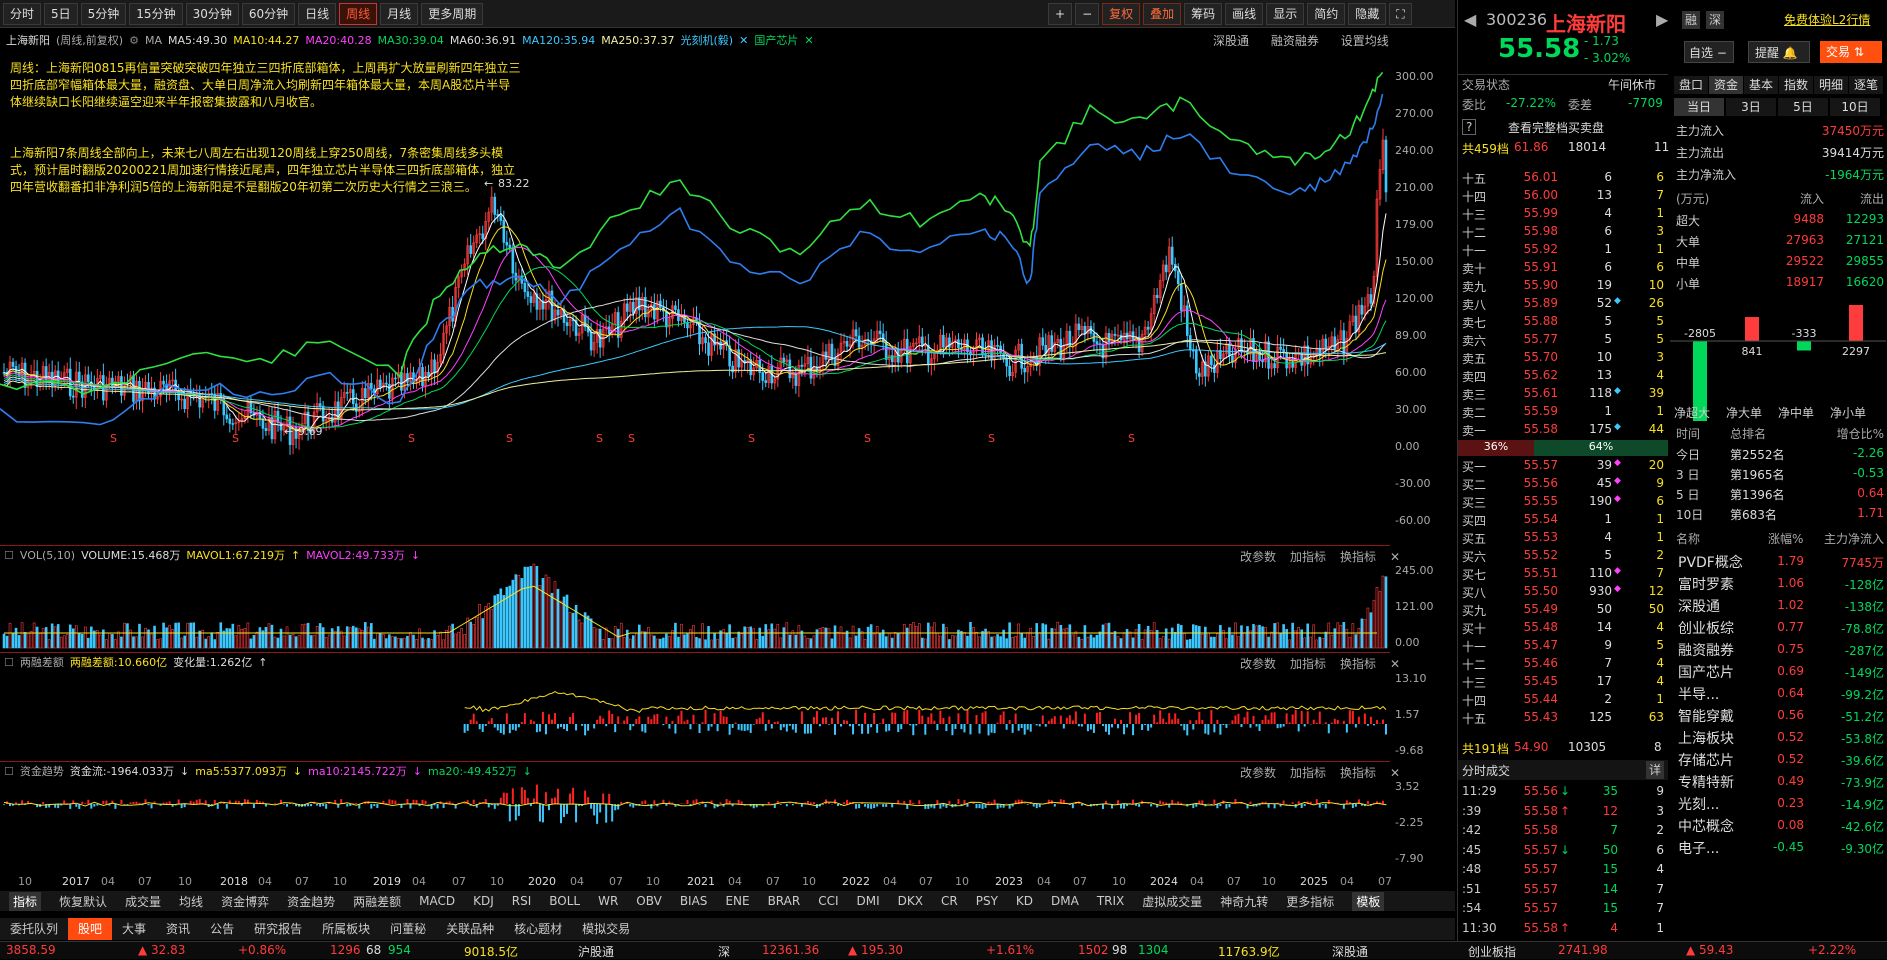 This screenshot has width=1887, height=960. What do you see at coordinates (1827, 20) in the screenshot?
I see `l2-promo-link: 免费体验L2行情` at bounding box center [1827, 20].